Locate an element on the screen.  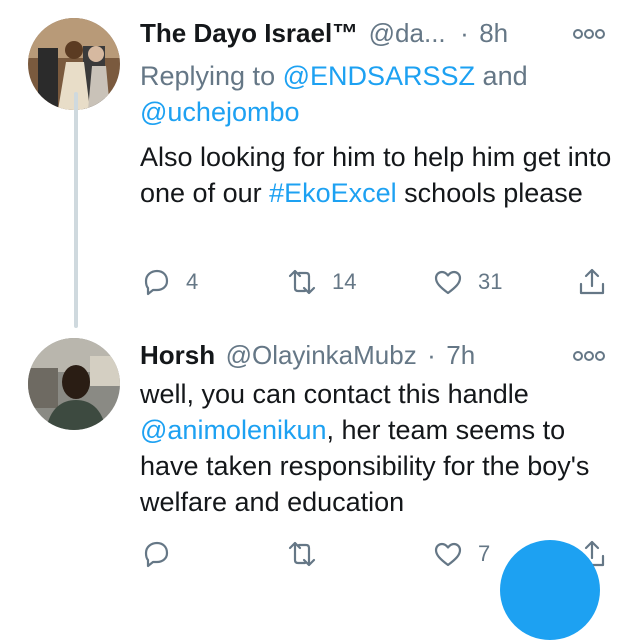
reply-button is located at coordinates (163, 554).